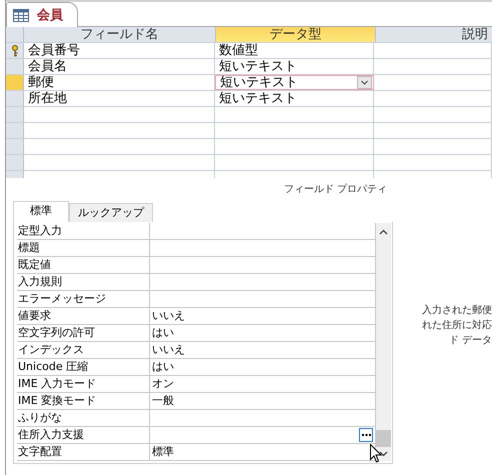 This screenshot has height=475, width=492. I want to click on property-row: 住所入力支援, so click(196, 435).